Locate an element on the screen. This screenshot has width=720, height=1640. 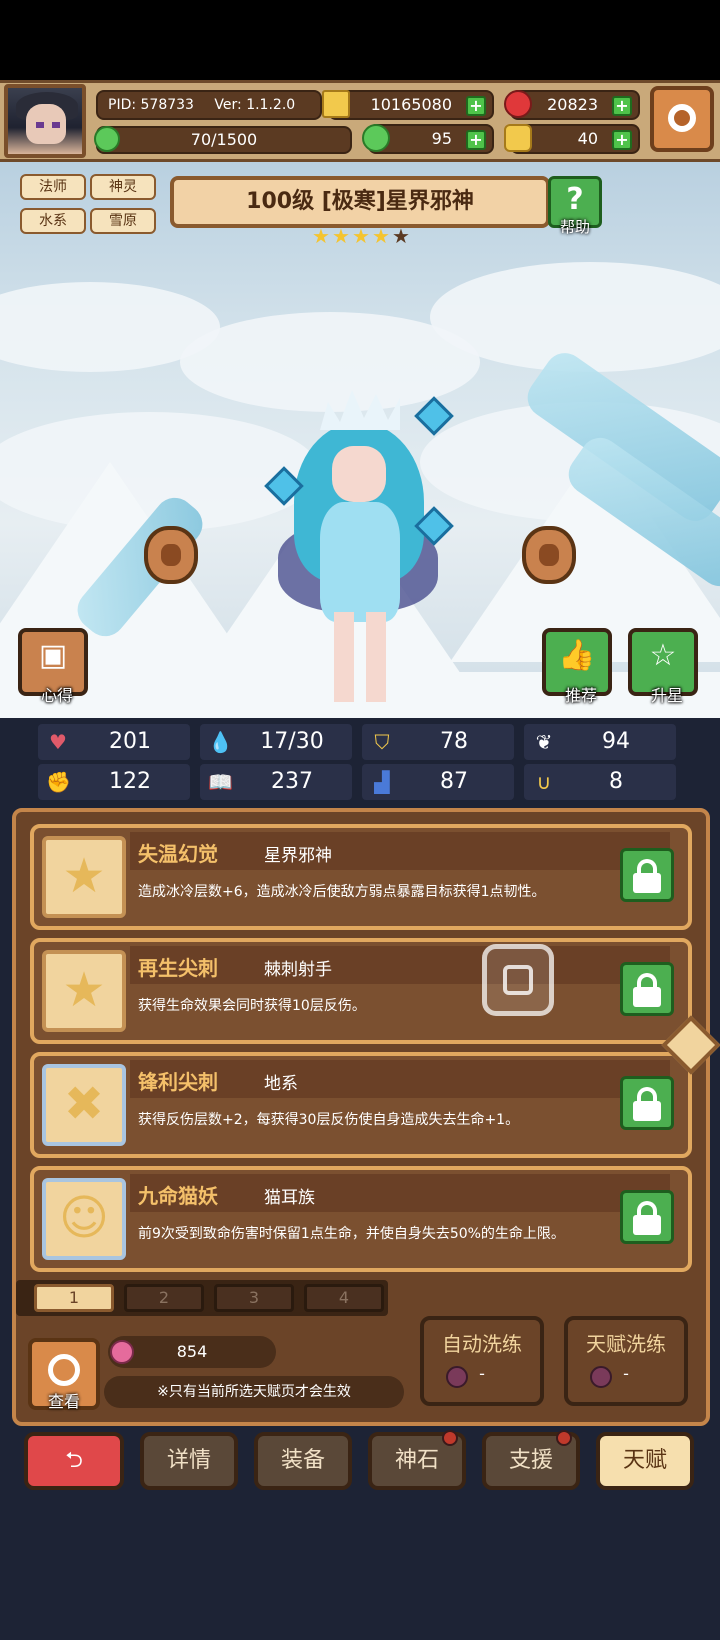
help-label: 帮助 is located at coordinates (574, 227).